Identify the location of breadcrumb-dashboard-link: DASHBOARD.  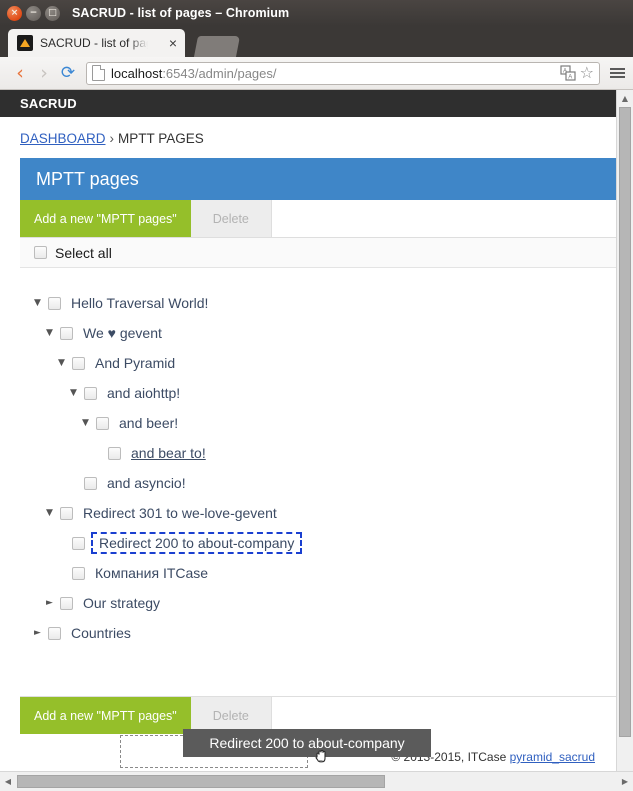
(63, 138).